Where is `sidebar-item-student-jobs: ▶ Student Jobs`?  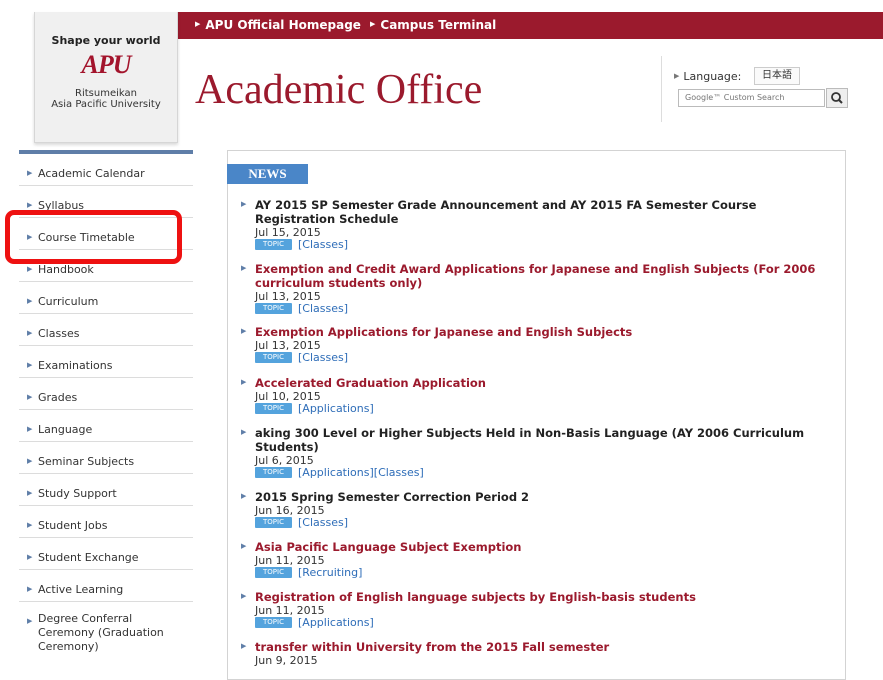 sidebar-item-student-jobs: ▶ Student Jobs is located at coordinates (106, 522).